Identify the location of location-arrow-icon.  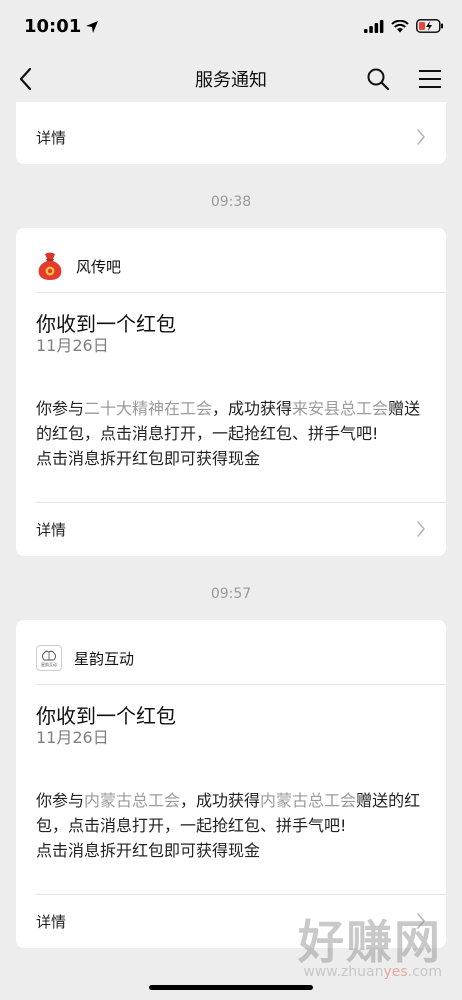
(92, 26).